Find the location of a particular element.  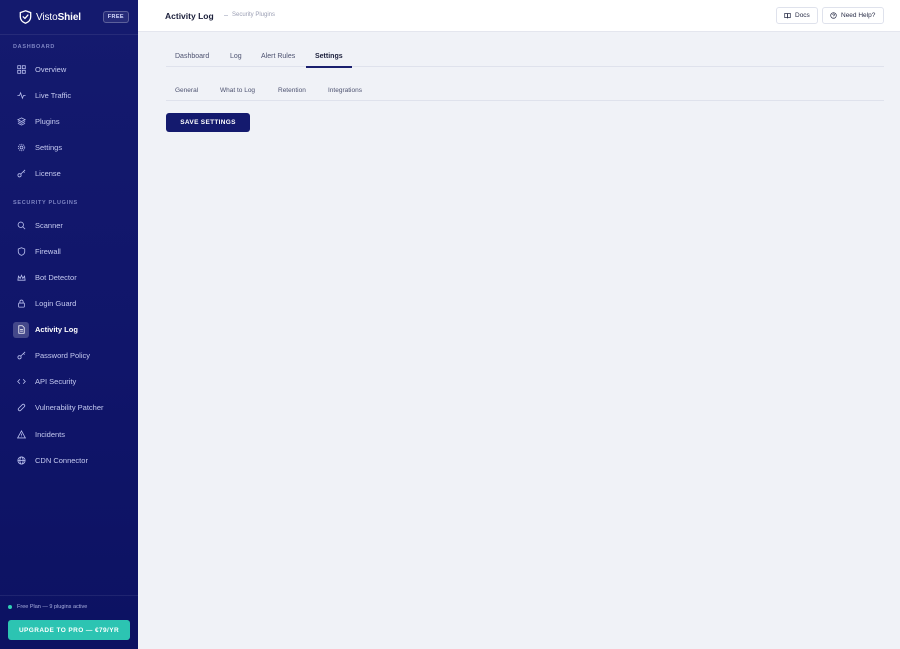

sidebar-item-label: Live Traffic is located at coordinates (53, 95).